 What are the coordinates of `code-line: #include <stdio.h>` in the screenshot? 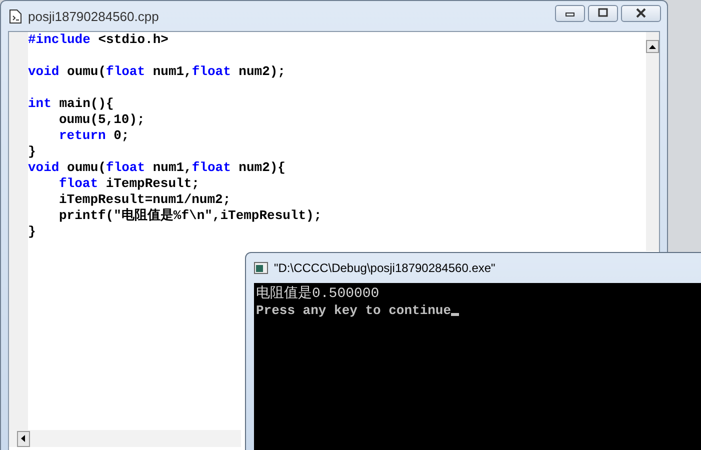 It's located at (99, 40).